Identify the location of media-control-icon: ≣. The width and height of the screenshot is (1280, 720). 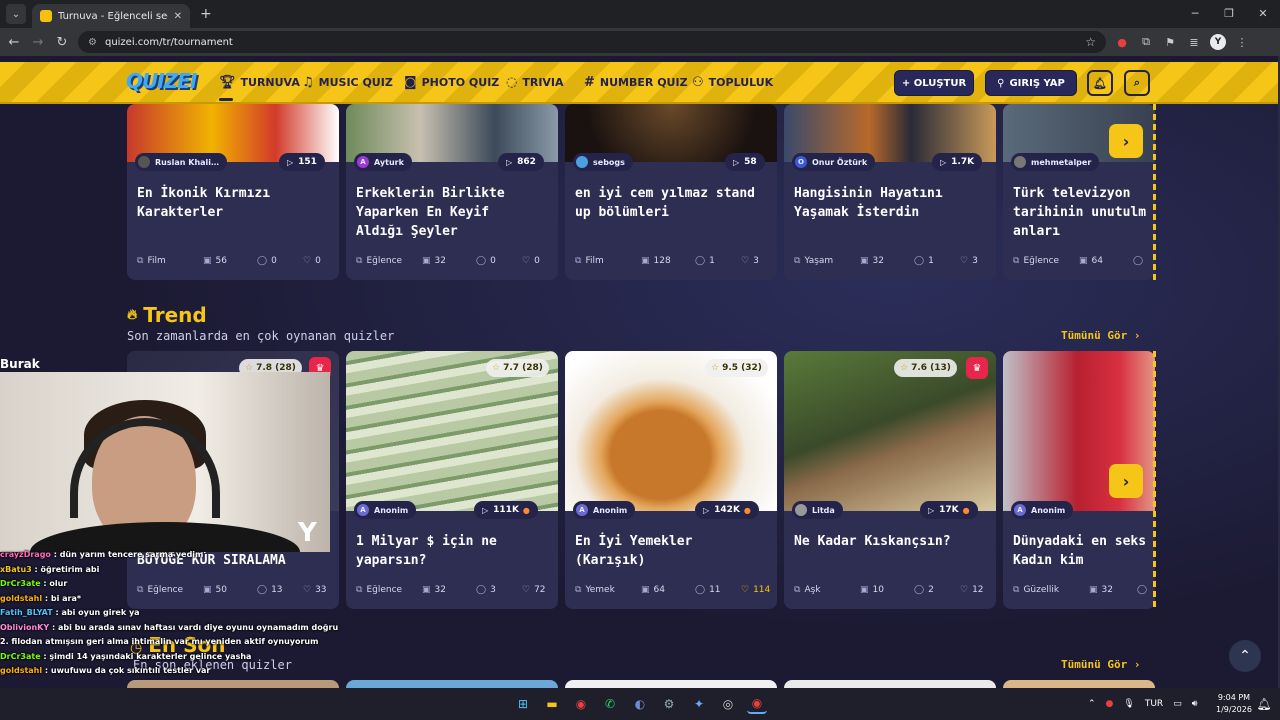
(1194, 42).